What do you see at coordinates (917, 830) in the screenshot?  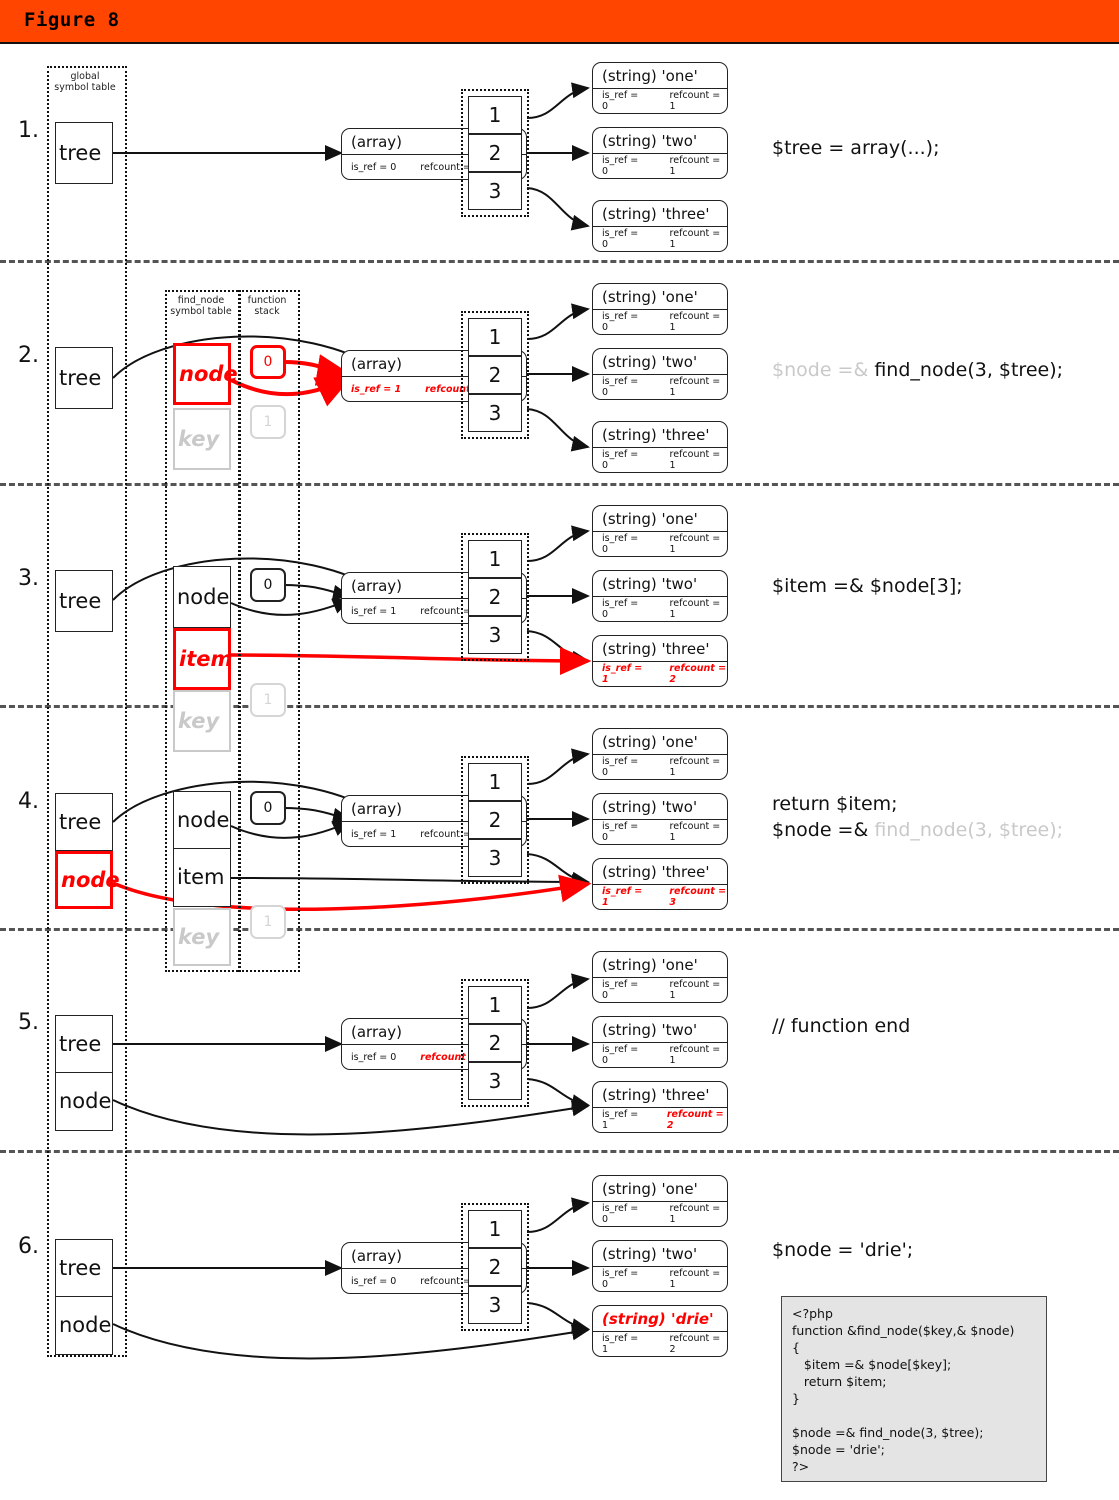 I see `step-4-code-line2: $node =& find_node(3, $tree);` at bounding box center [917, 830].